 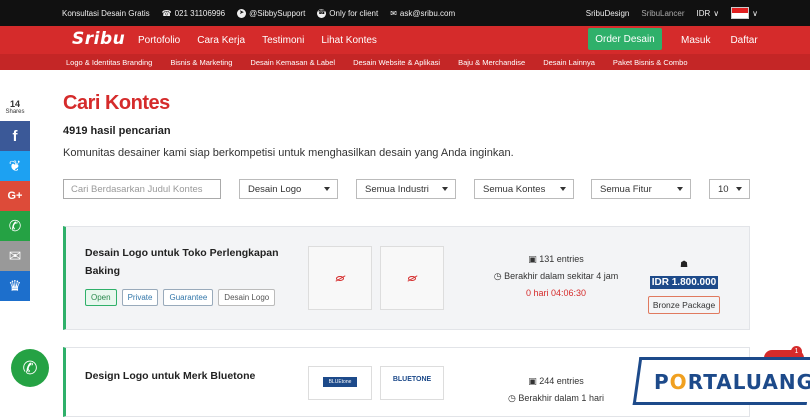 I want to click on entry-thumbnail: BLUETONE, so click(x=412, y=383).